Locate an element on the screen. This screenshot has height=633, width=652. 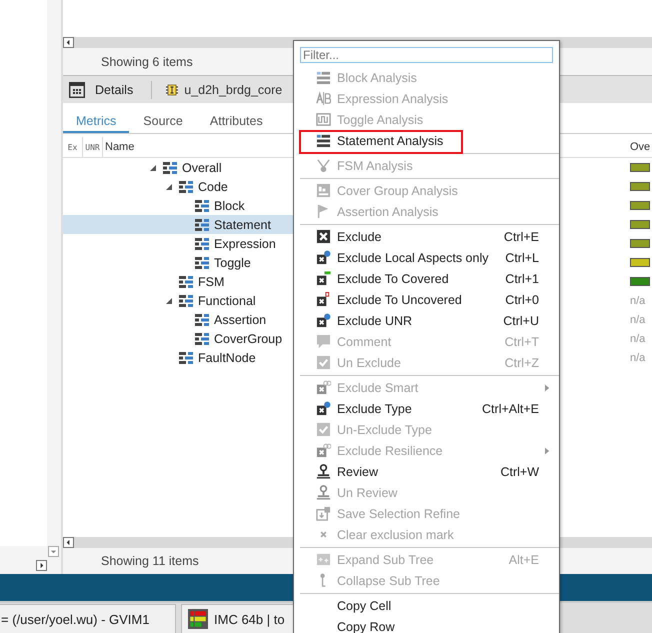
shortcut-label: Ctrl+U is located at coordinates (521, 321).